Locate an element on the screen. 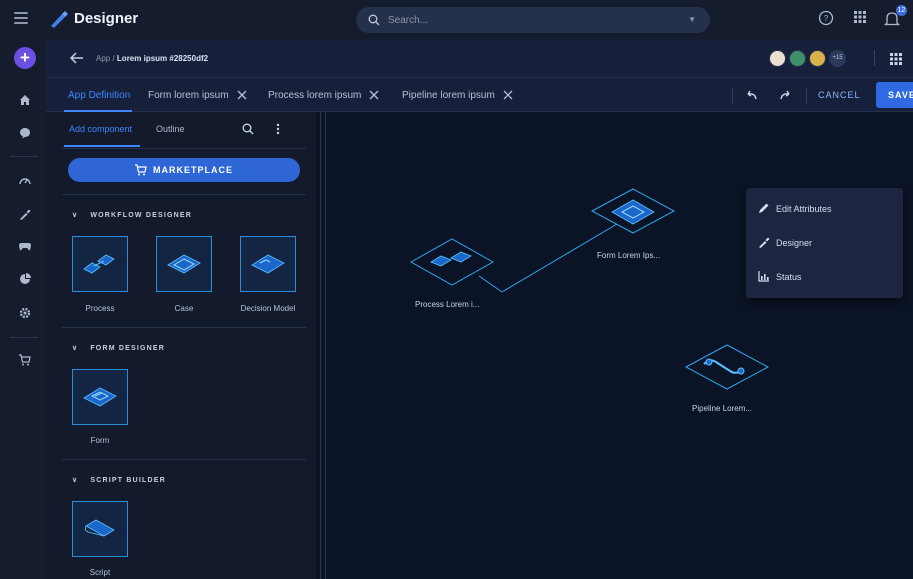 This screenshot has width=913, height=579. component-form is located at coordinates (100, 397).